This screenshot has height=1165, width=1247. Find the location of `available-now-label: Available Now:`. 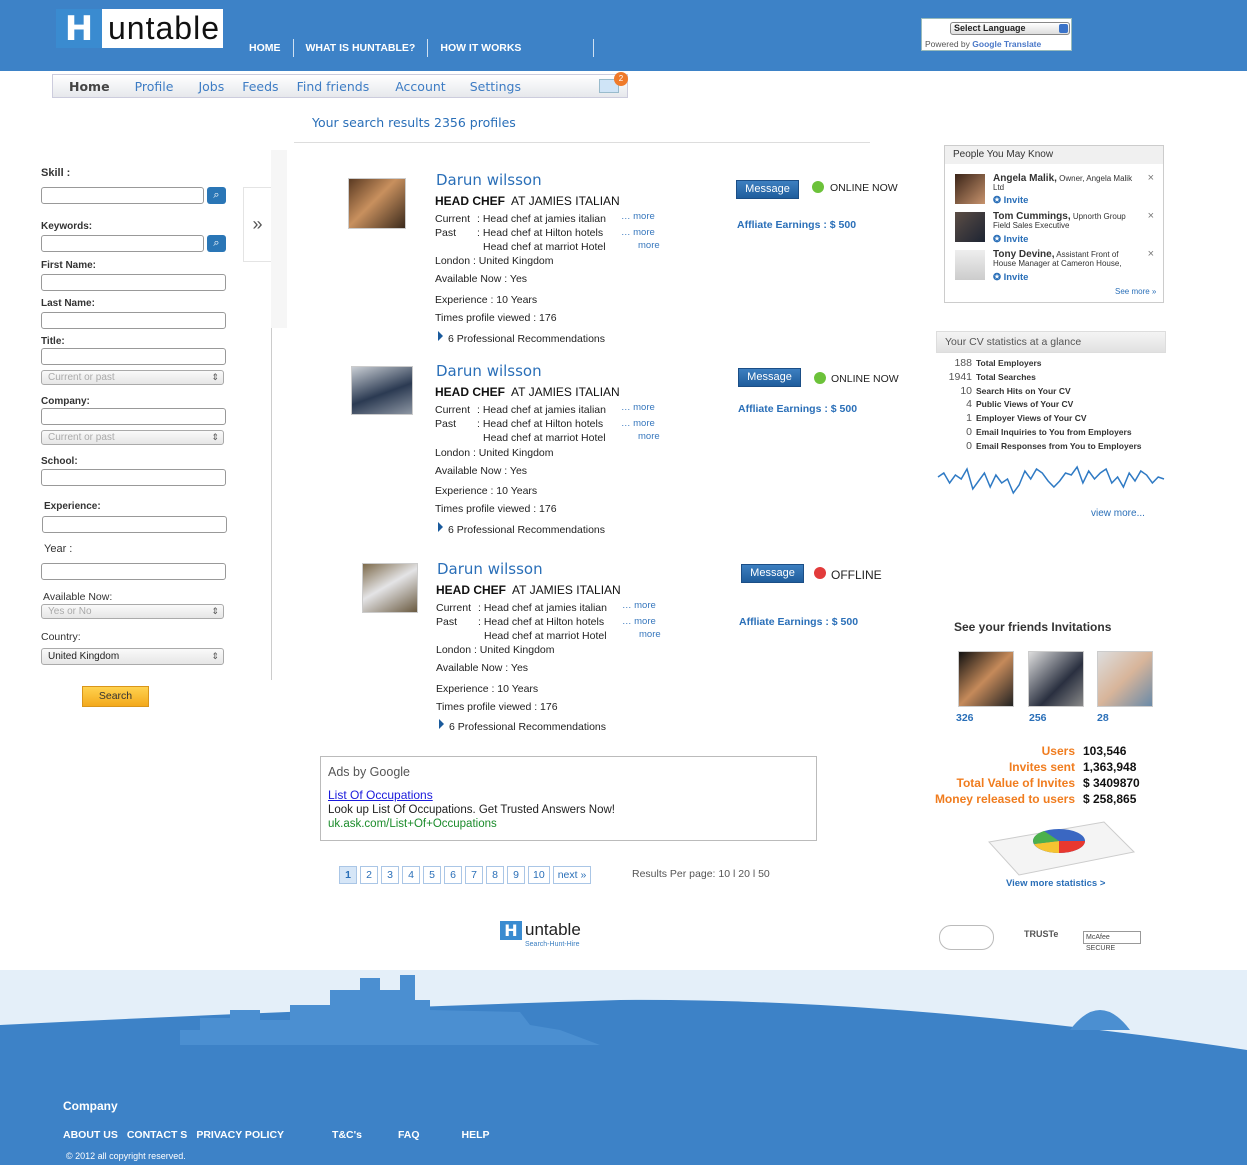

available-now-label: Available Now: is located at coordinates (78, 597).